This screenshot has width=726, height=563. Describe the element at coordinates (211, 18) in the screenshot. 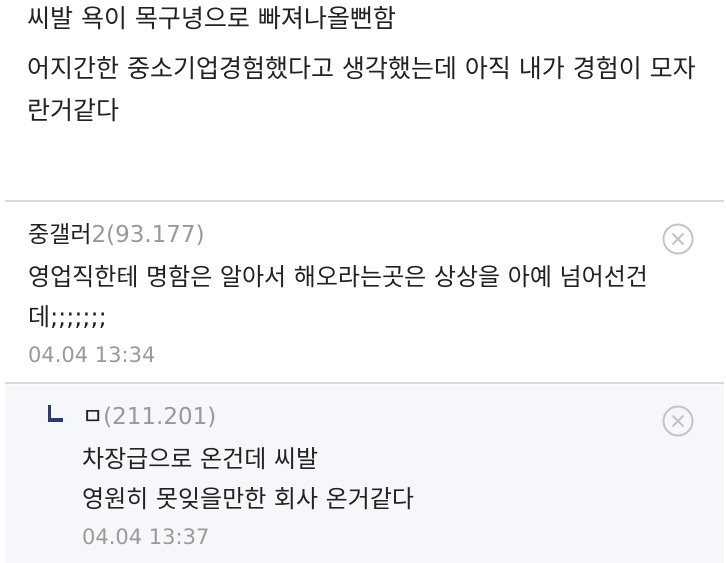

I see `post-title-line: 씨발 욕이 목구녕으로 빠져나올뻔함` at that location.